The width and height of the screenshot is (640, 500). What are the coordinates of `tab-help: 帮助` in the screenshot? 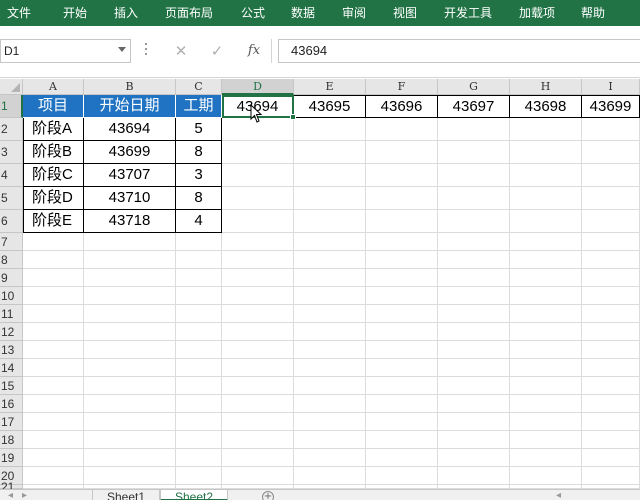 It's located at (593, 13).